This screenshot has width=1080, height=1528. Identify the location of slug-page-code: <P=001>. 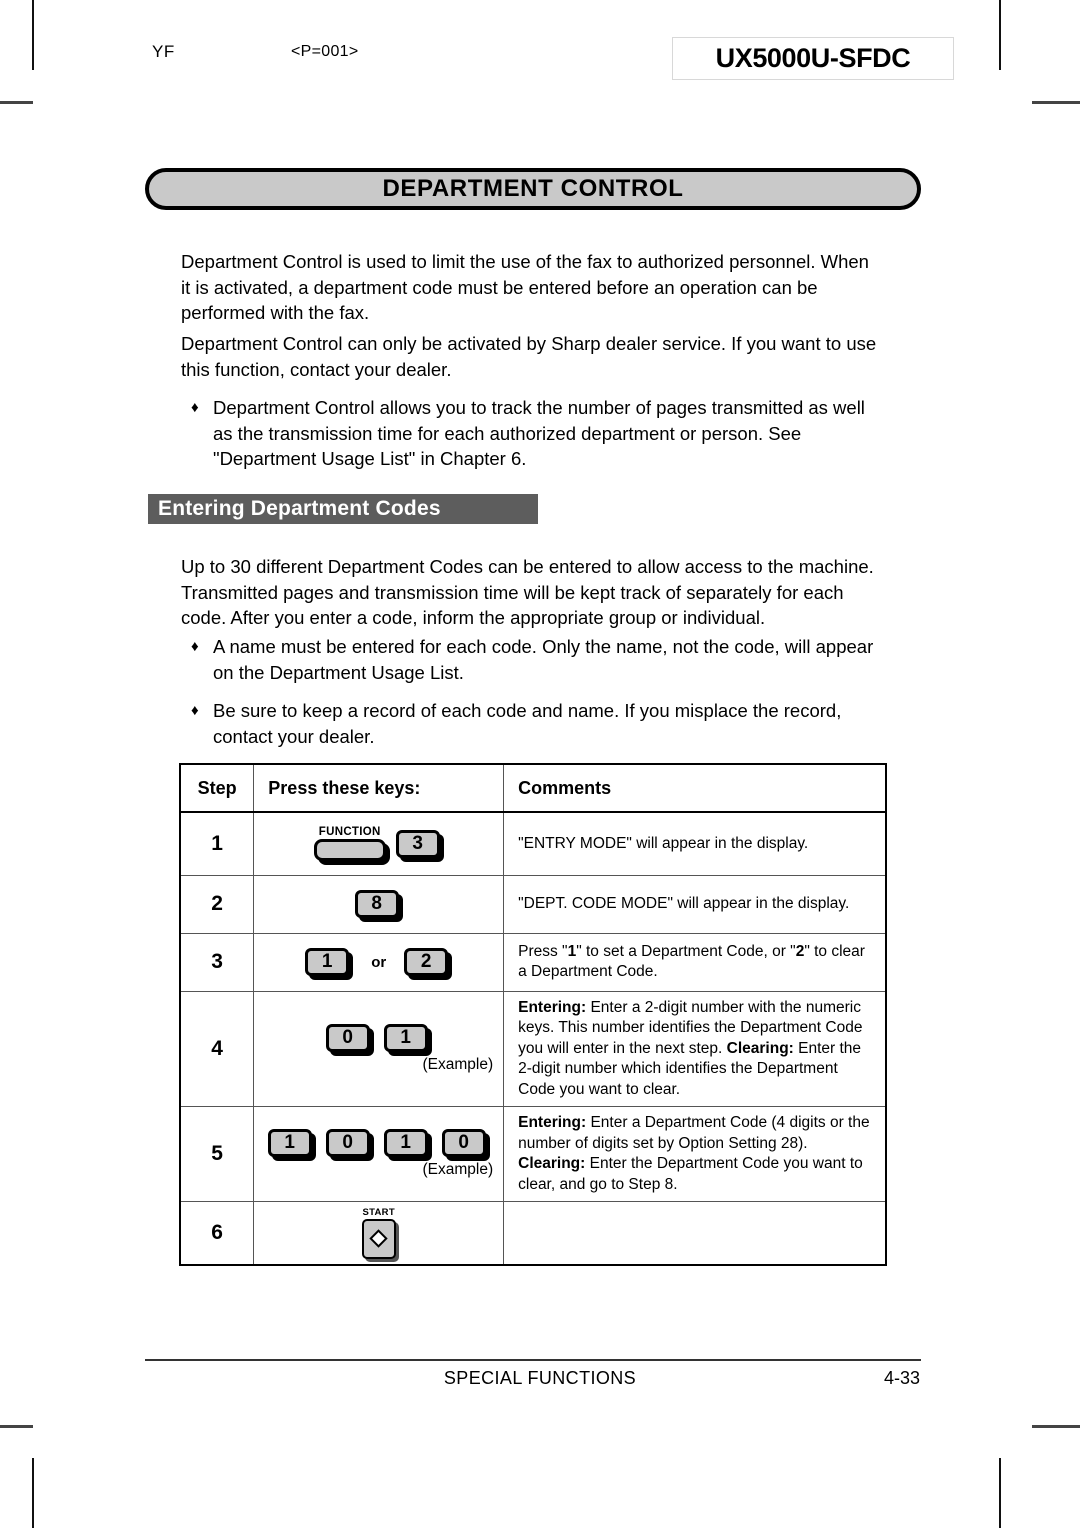
(325, 51).